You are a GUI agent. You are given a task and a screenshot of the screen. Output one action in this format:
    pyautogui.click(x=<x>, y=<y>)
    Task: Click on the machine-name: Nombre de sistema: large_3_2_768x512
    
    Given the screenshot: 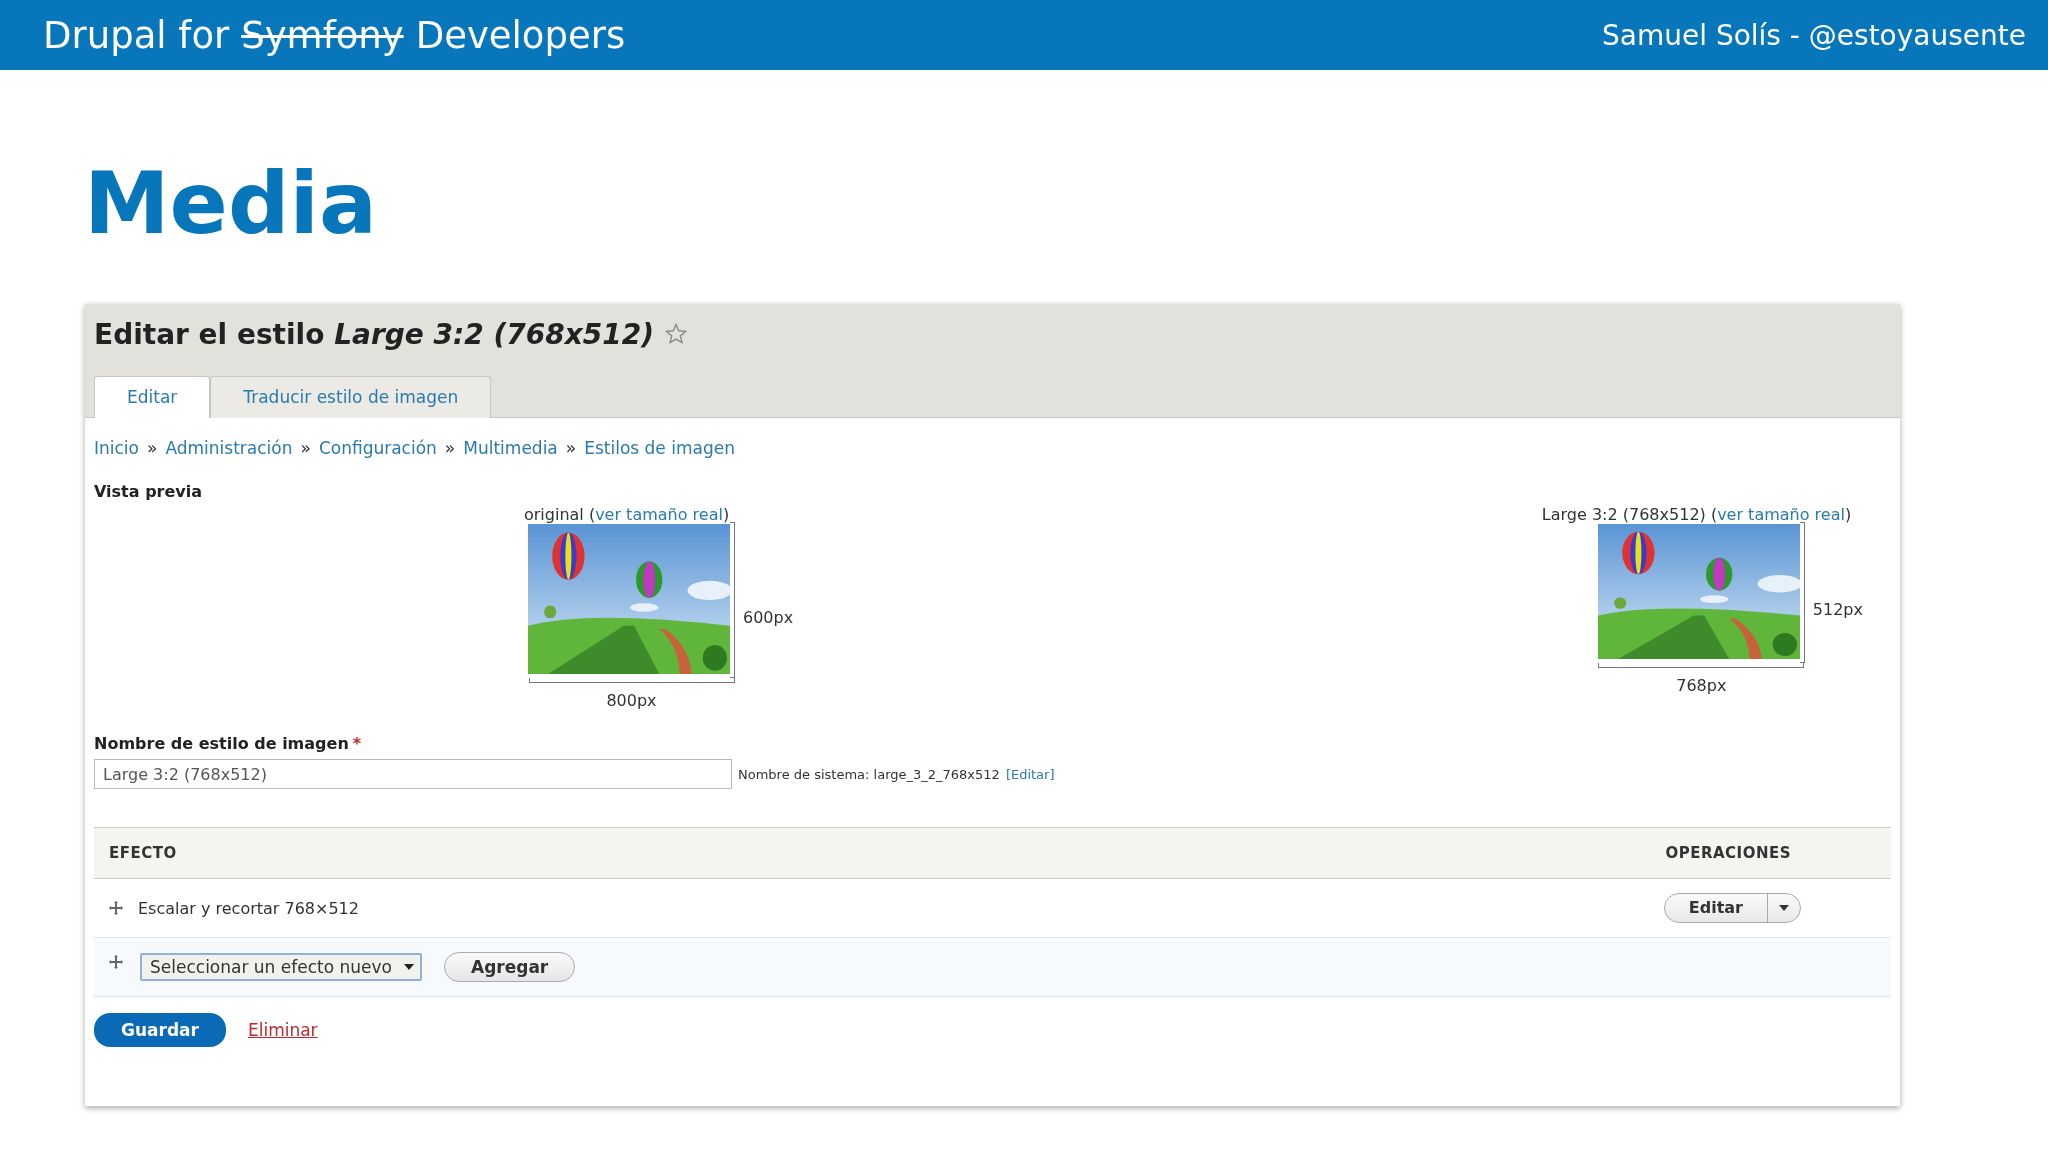 What is the action you would take?
    pyautogui.click(x=869, y=774)
    